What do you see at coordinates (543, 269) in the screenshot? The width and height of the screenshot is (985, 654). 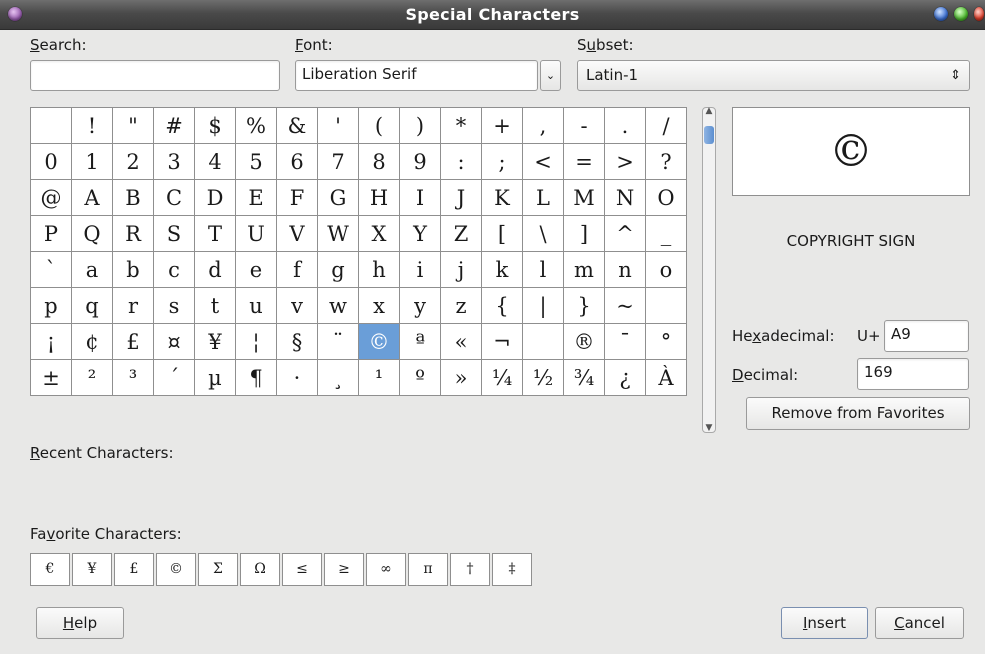 I see `character-cell: l` at bounding box center [543, 269].